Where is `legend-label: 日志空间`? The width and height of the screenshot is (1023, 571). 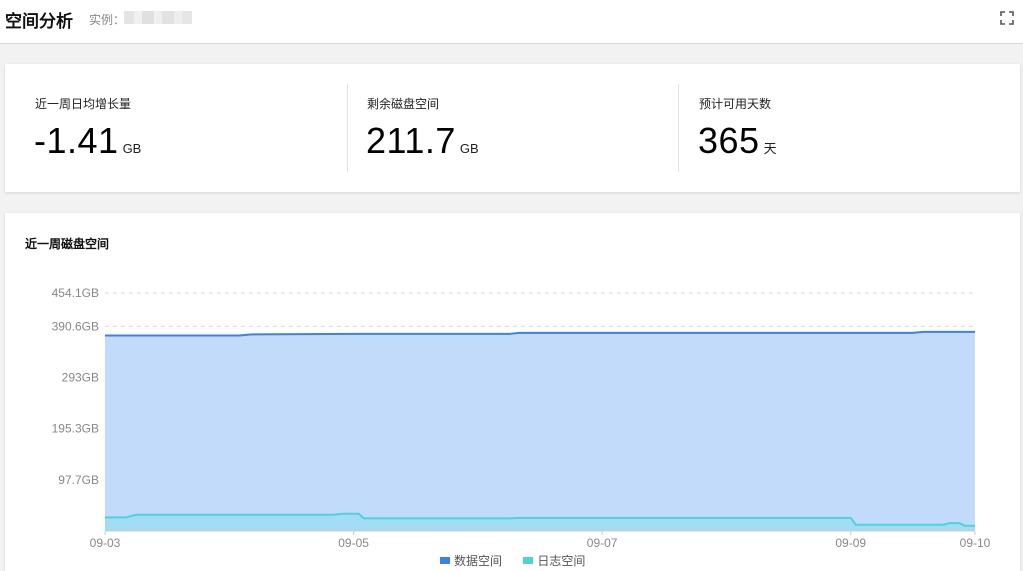 legend-label: 日志空间 is located at coordinates (561, 561).